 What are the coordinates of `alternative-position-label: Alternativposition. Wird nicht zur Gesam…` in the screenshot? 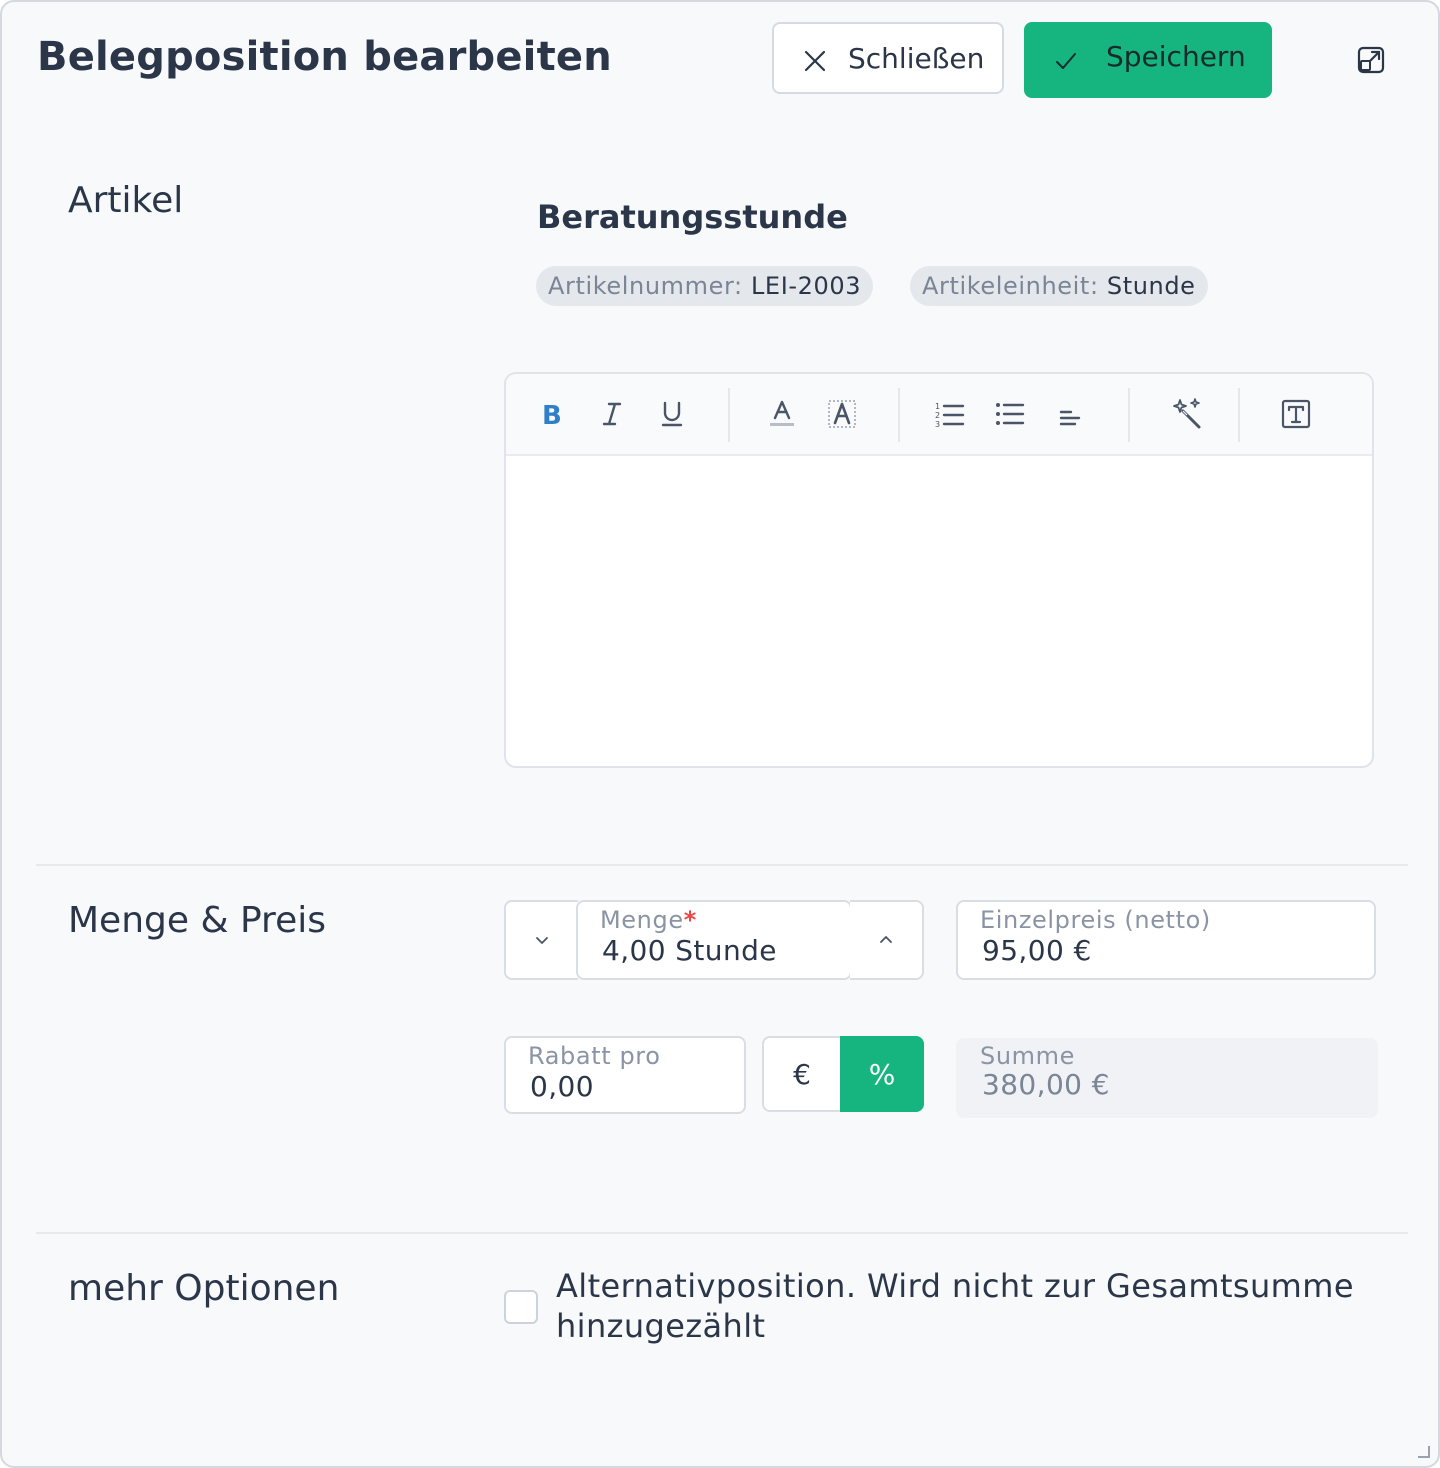 It's located at (966, 1306).